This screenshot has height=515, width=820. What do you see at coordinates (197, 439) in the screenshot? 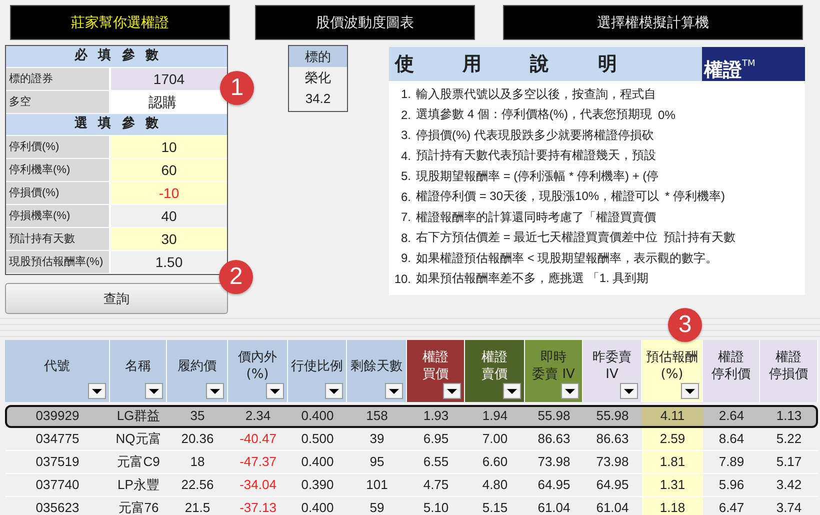
I see `table-cell-text: 20.36` at bounding box center [197, 439].